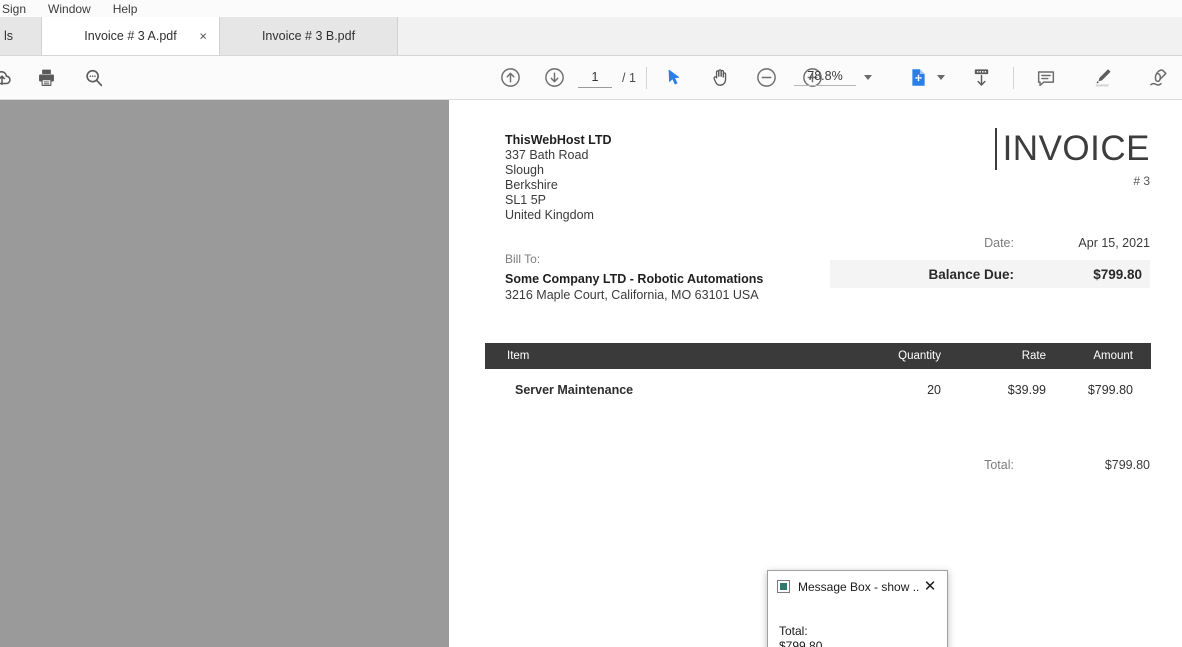 This screenshot has width=1182, height=647. Describe the element at coordinates (526, 200) in the screenshot. I see `sender-address-line-4: SL1 5P` at that location.